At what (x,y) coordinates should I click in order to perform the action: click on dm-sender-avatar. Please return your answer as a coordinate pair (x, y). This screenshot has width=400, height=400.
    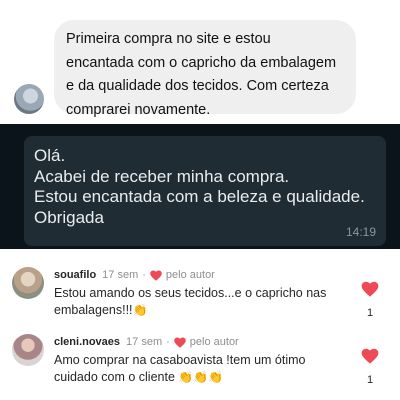
    Looking at the image, I should click on (29, 99).